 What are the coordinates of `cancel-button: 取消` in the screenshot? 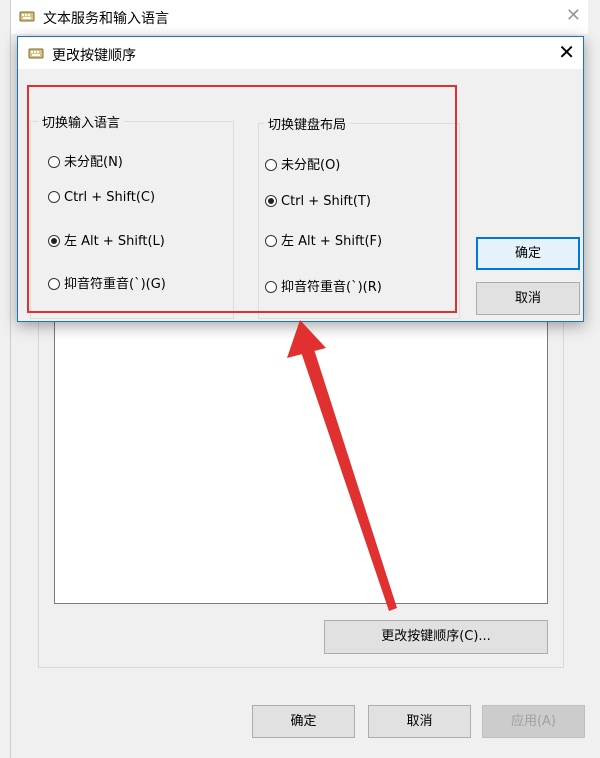 It's located at (419, 721).